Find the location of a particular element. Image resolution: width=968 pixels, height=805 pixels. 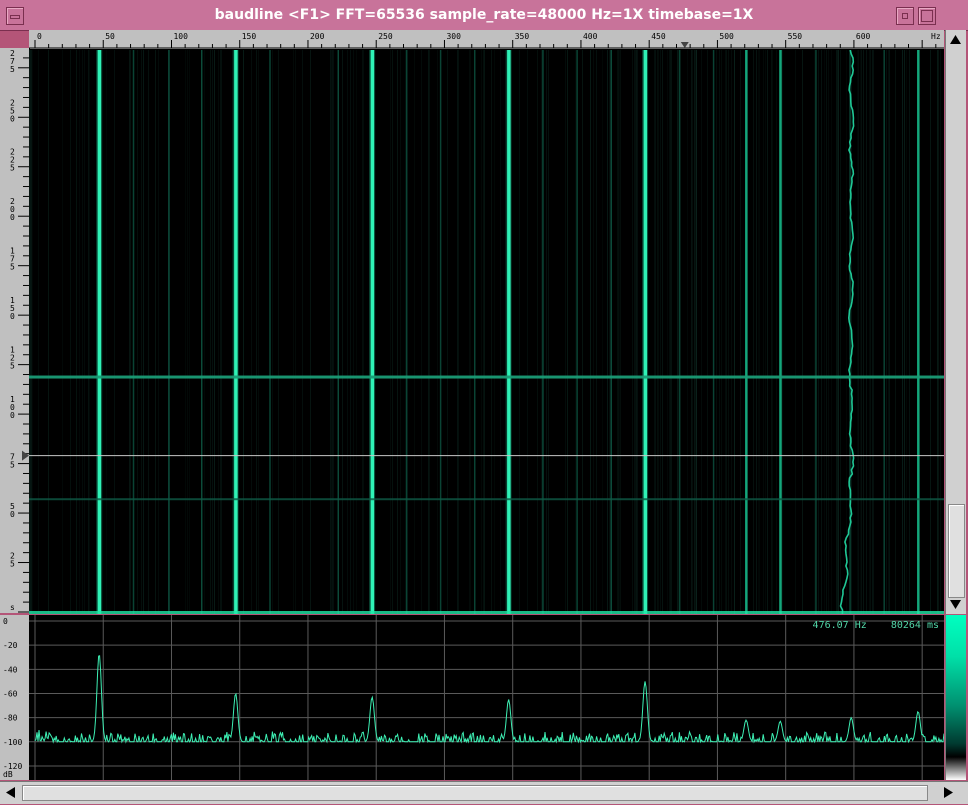

db-tick-label: 0 is located at coordinates (5, 621).